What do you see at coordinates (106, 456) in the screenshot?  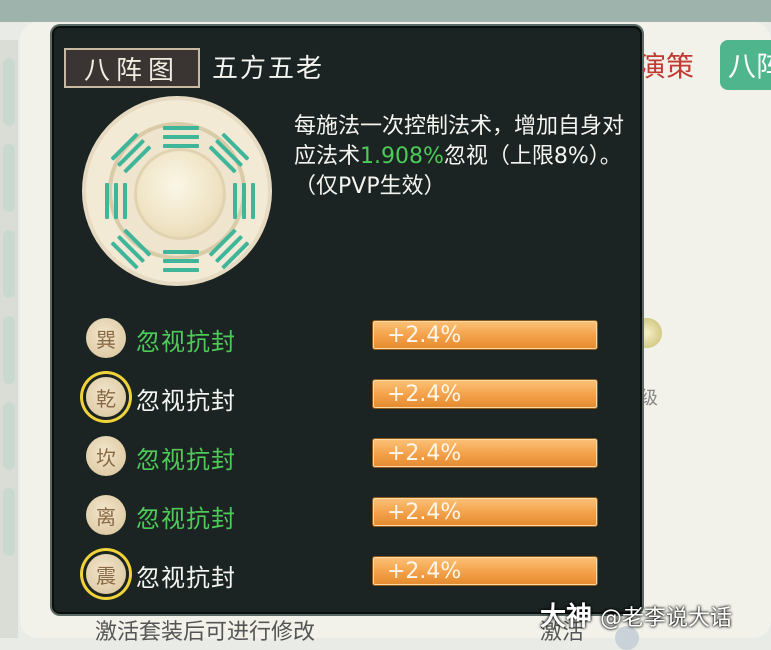 I see `trigram-badge-icon: 坎` at bounding box center [106, 456].